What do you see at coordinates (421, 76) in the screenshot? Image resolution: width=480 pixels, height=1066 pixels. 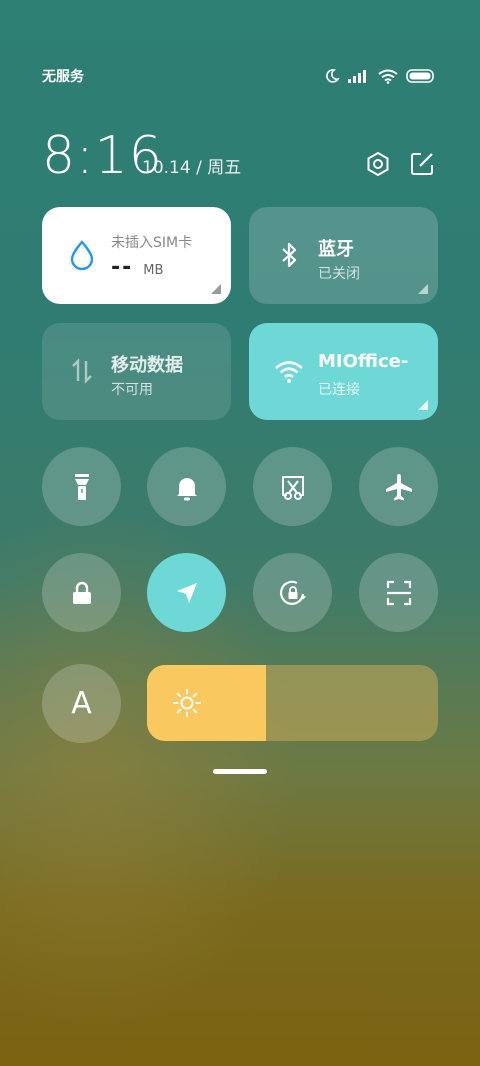 I see `battery-icon` at bounding box center [421, 76].